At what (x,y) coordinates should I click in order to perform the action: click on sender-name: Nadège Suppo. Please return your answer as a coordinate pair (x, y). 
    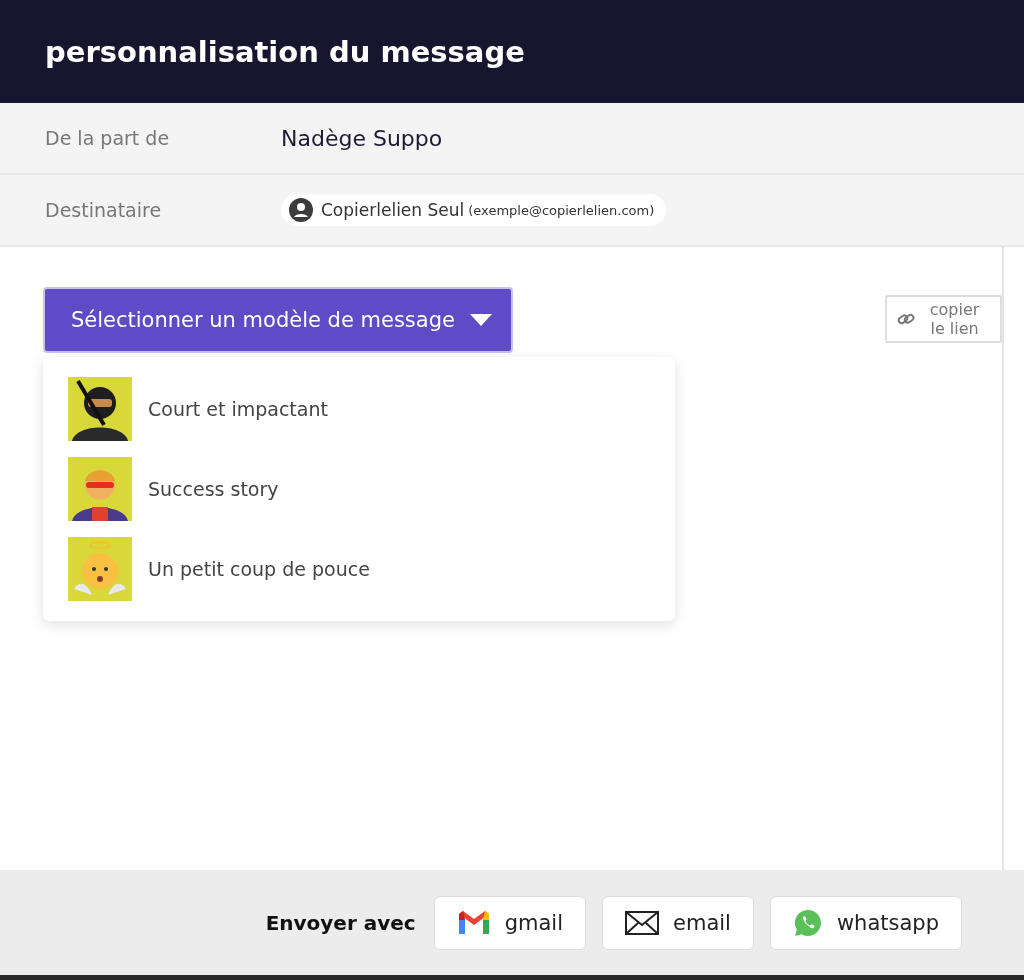
    Looking at the image, I should click on (362, 138).